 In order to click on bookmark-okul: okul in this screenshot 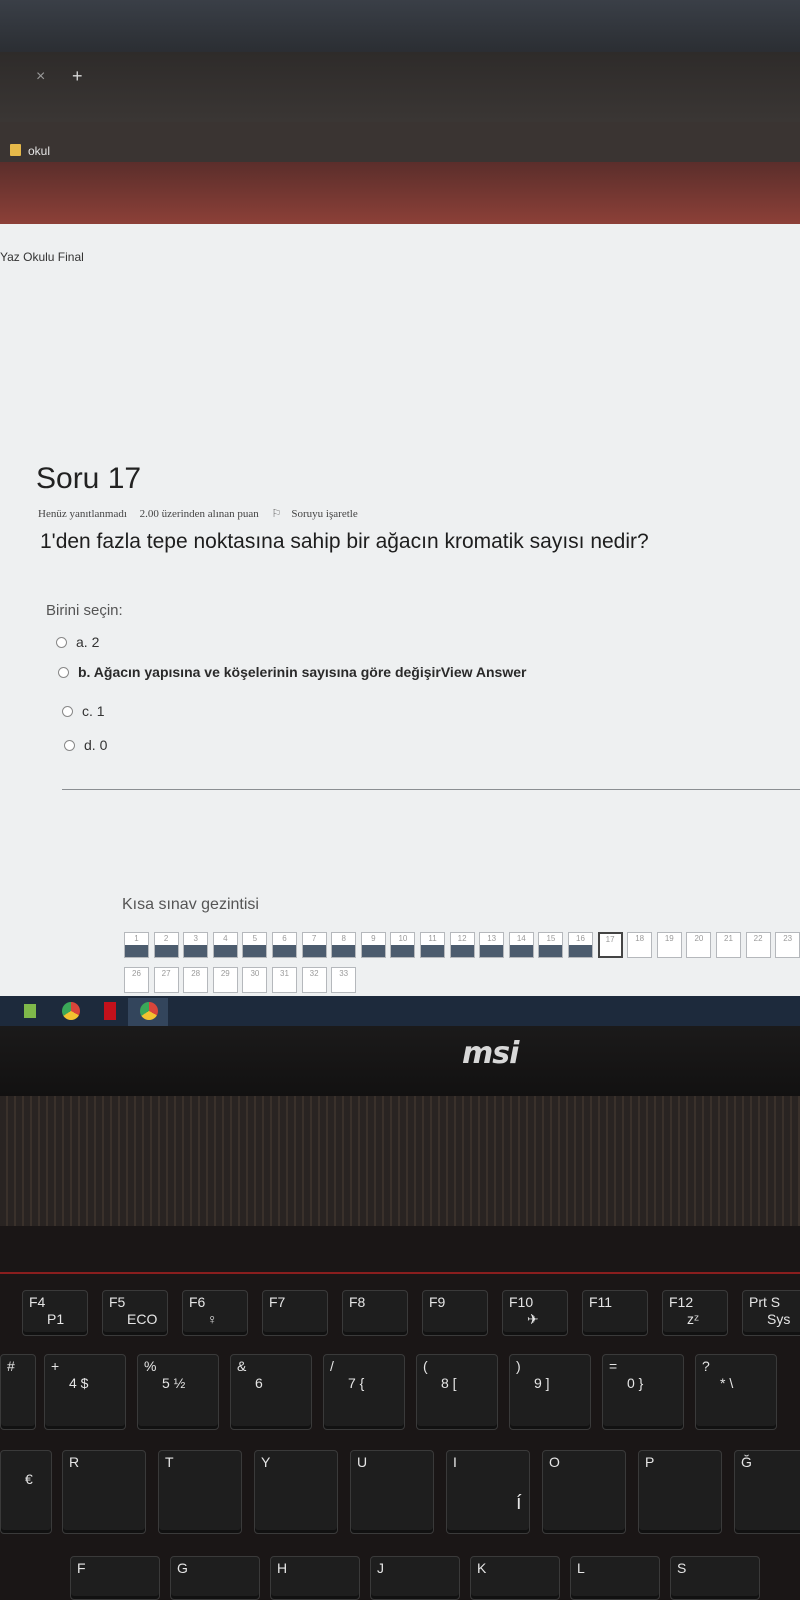, I will do `click(39, 151)`.